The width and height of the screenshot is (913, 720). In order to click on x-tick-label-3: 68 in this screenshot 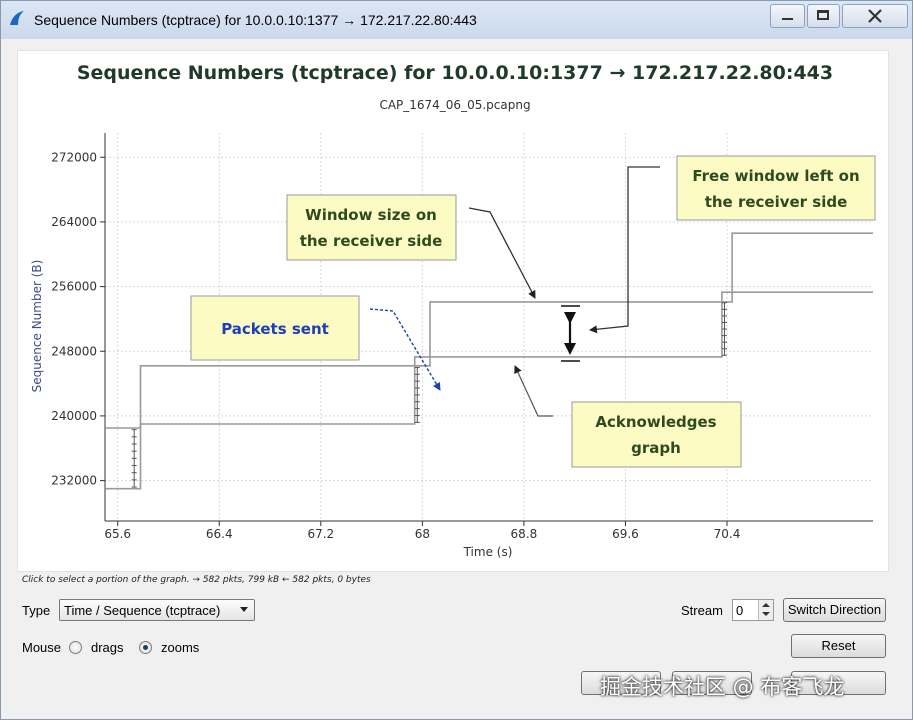, I will do `click(422, 534)`.